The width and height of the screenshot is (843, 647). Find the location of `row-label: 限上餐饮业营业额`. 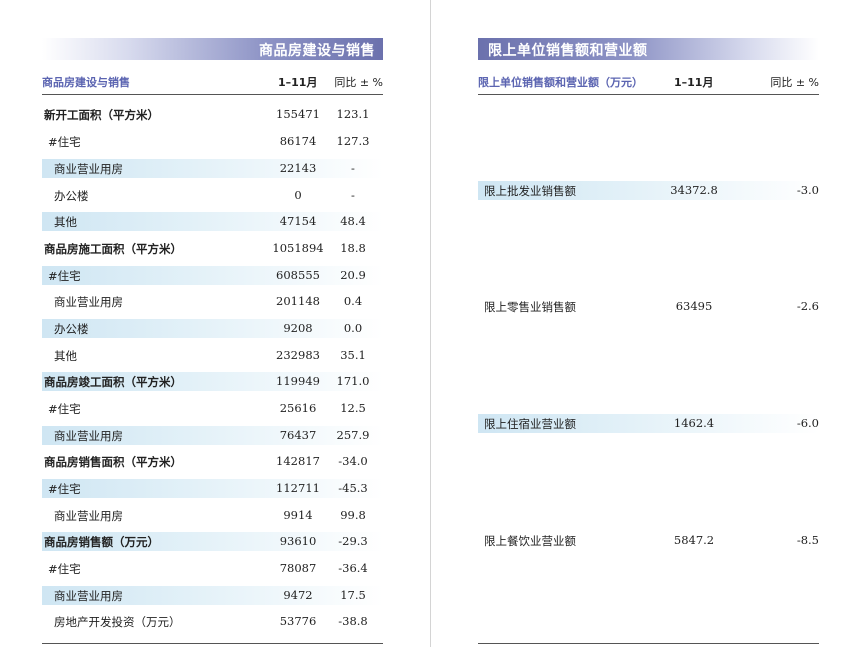

row-label: 限上餐饮业营业额 is located at coordinates (530, 541).